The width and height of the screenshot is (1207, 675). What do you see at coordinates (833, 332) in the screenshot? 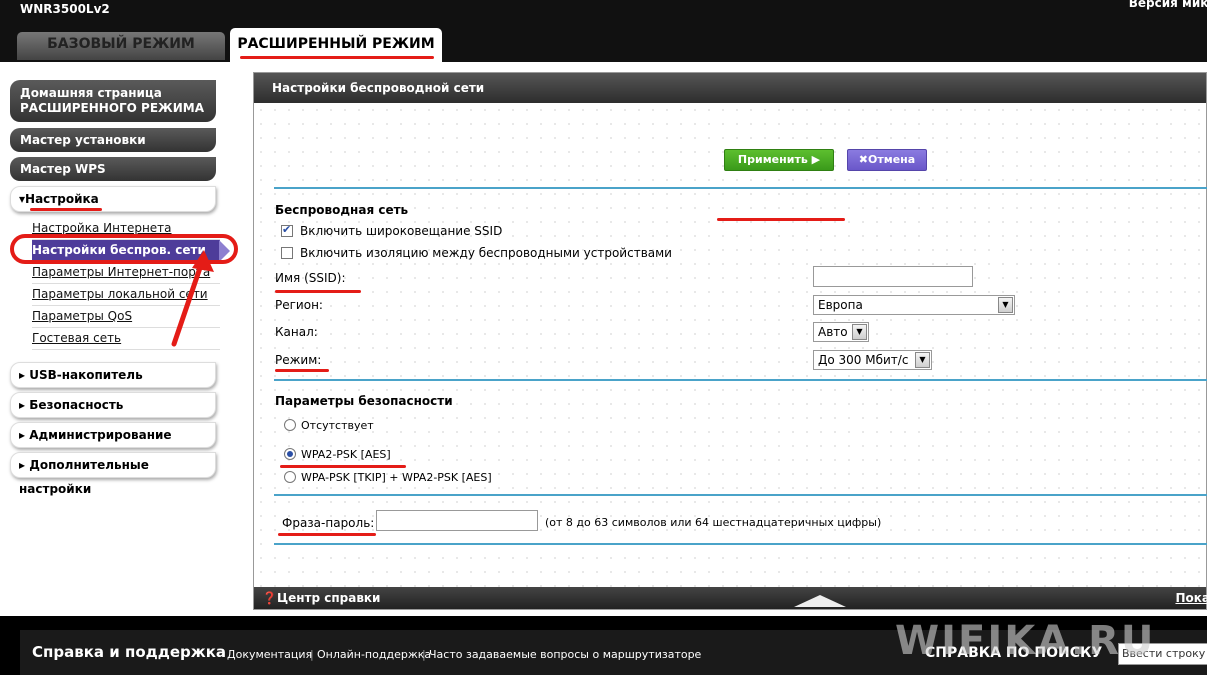
I see `channel-value: Авто` at bounding box center [833, 332].